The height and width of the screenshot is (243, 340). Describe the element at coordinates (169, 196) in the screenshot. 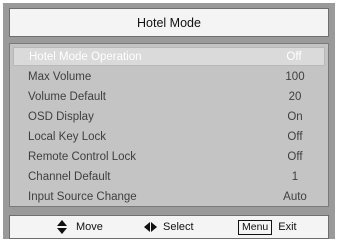

I see `menu-item-input-source-change: Input Source Change Auto` at that location.